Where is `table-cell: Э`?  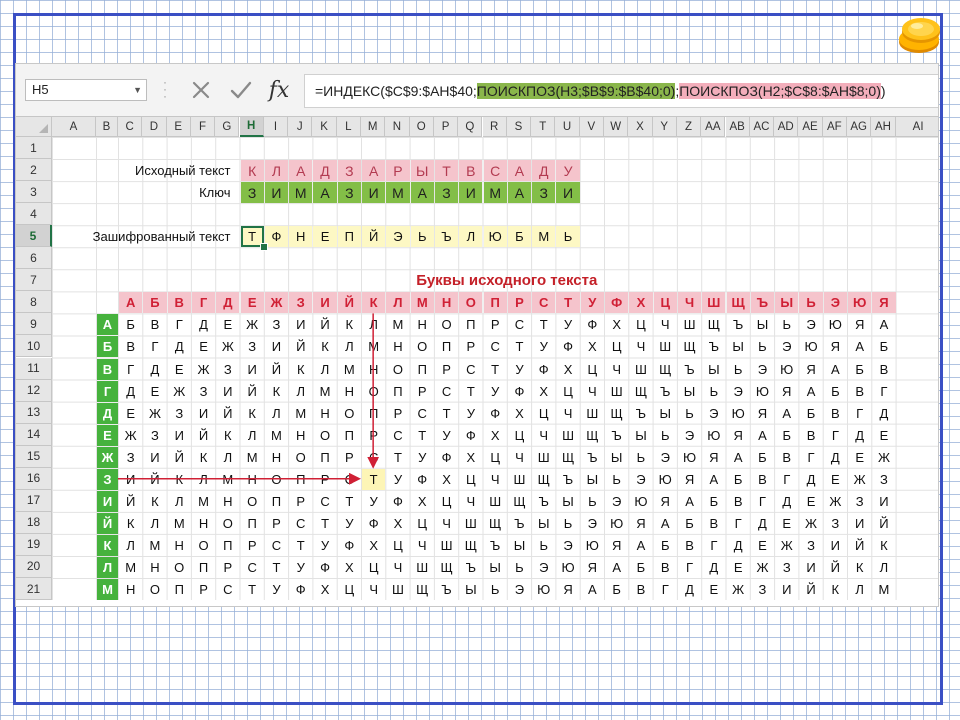
table-cell: Э is located at coordinates (689, 435).